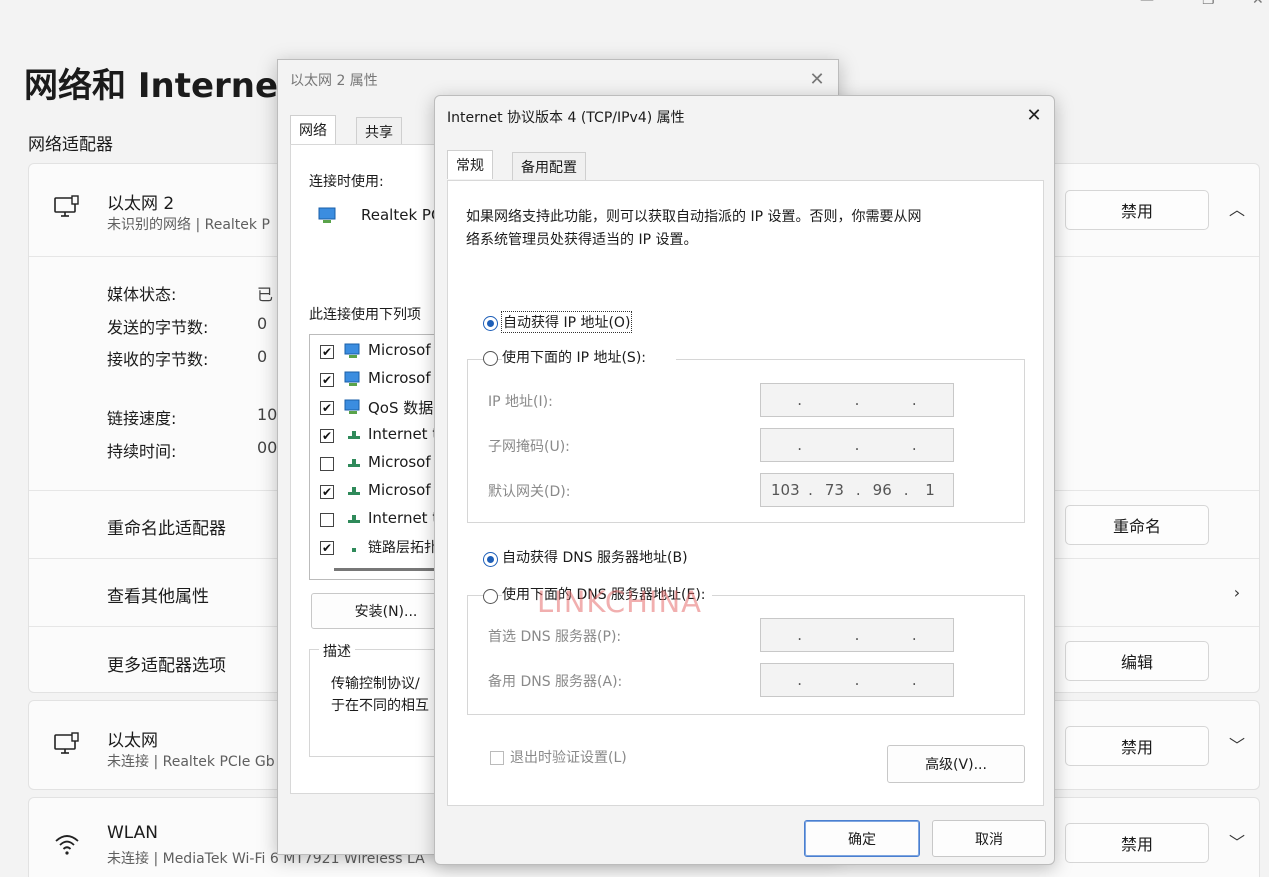 The image size is (1269, 877). Describe the element at coordinates (352, 406) in the screenshot. I see `network-service-icon` at that location.